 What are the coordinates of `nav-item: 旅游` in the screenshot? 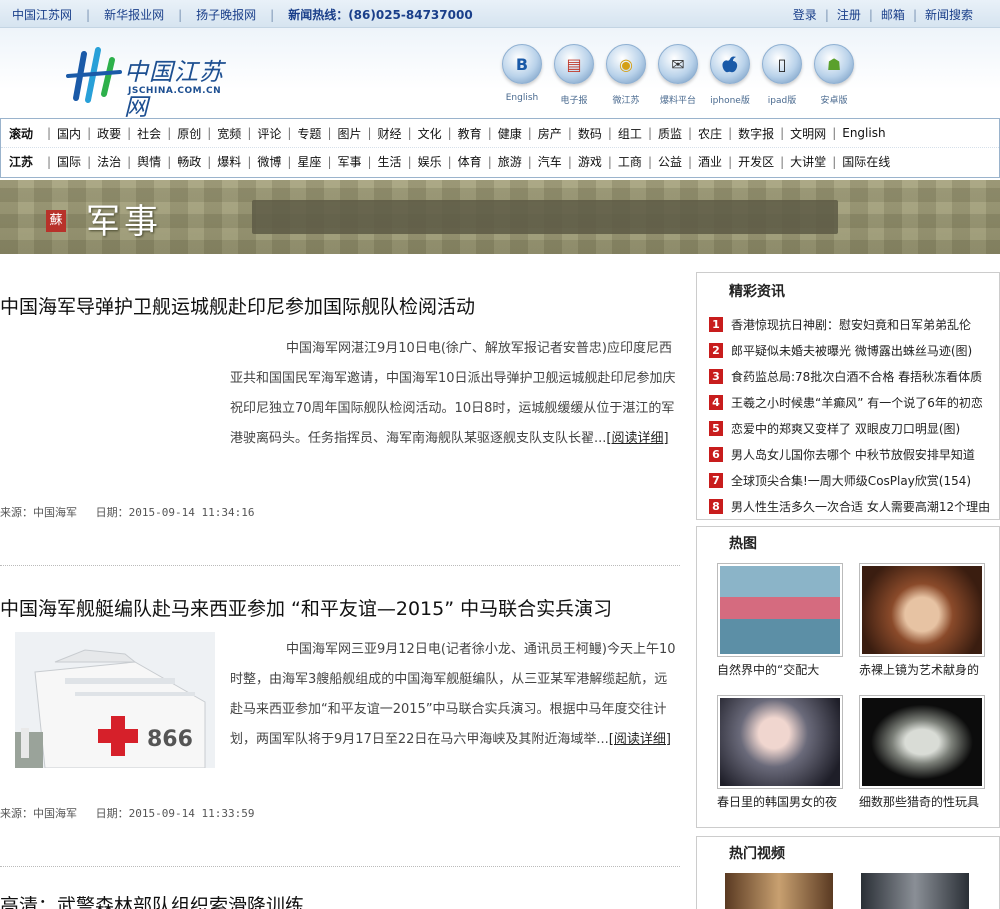 It's located at (510, 161).